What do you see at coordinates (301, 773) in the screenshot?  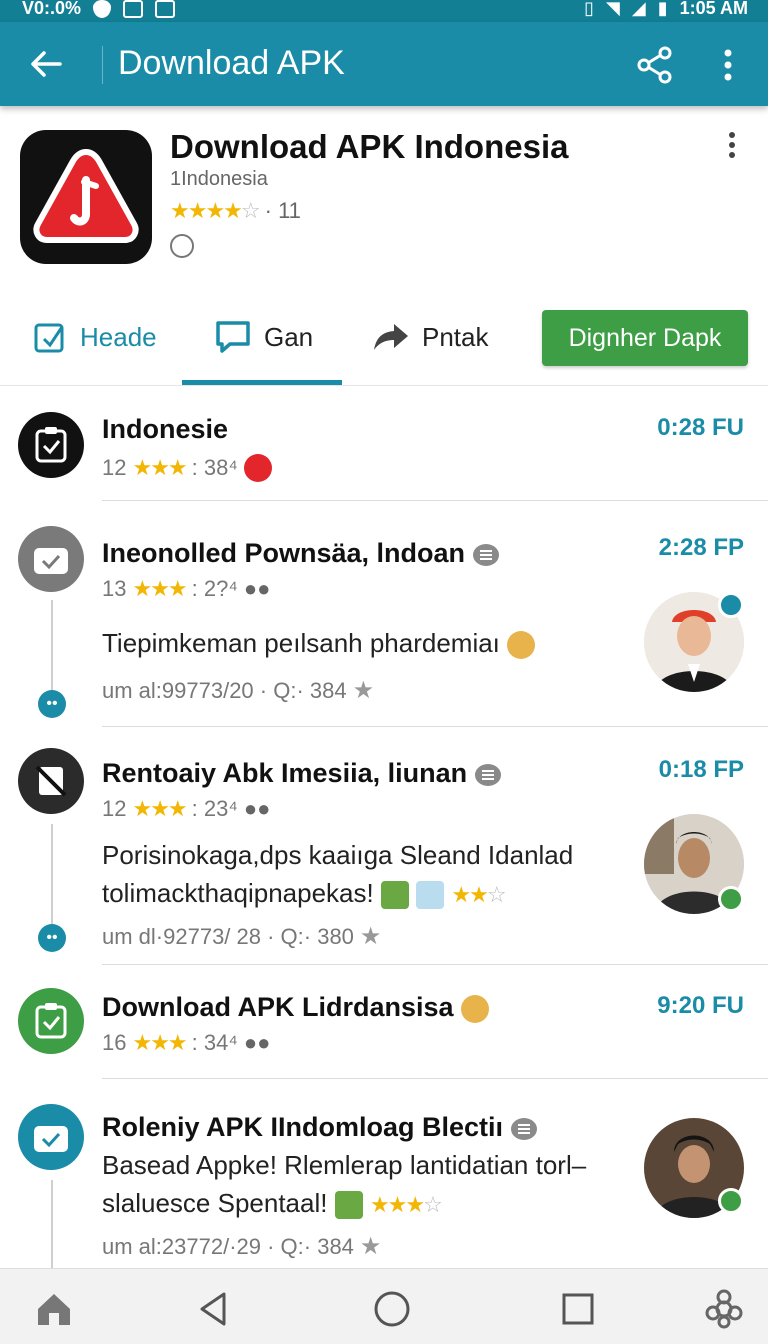 I see `item-title: Rentoaiy Abk Imesiia, liunan` at bounding box center [301, 773].